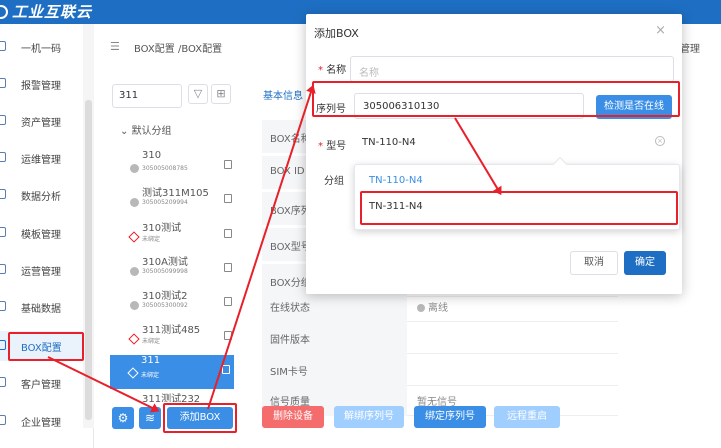 This screenshot has height=448, width=721. I want to click on remote-restart-button: 远程重启, so click(527, 417).